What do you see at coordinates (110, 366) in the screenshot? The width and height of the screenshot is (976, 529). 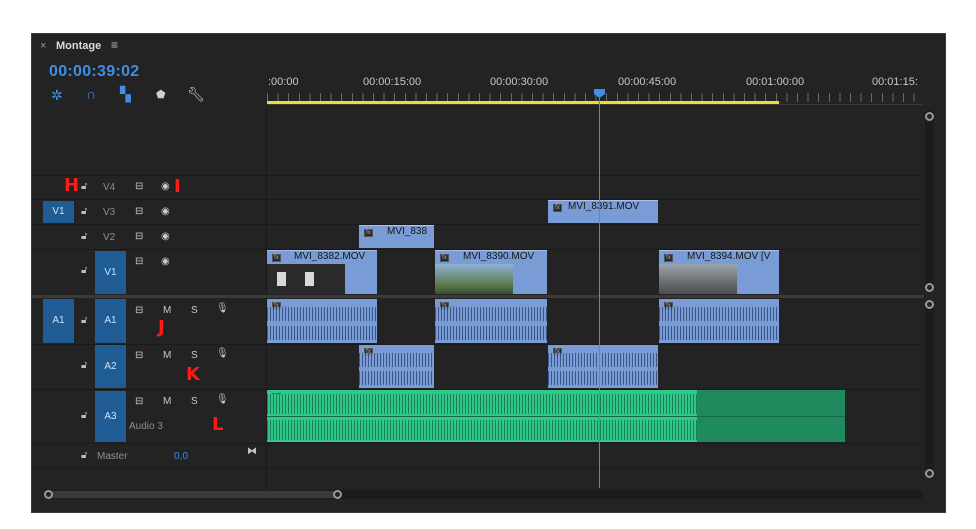 I see `track-label-a2: A2` at bounding box center [110, 366].